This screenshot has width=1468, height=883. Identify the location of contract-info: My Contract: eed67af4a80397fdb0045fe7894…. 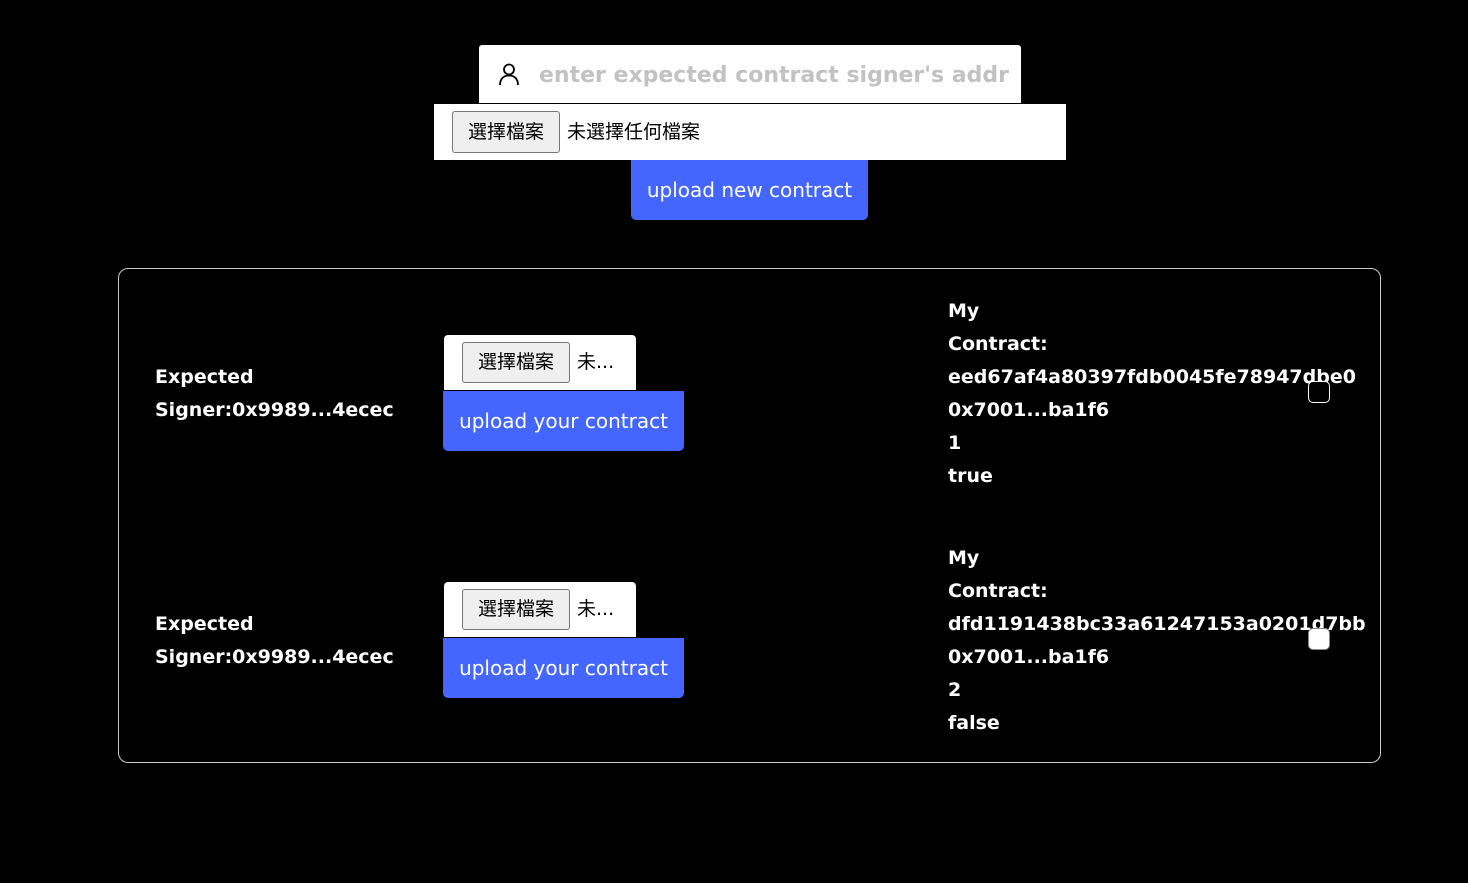
(1152, 394).